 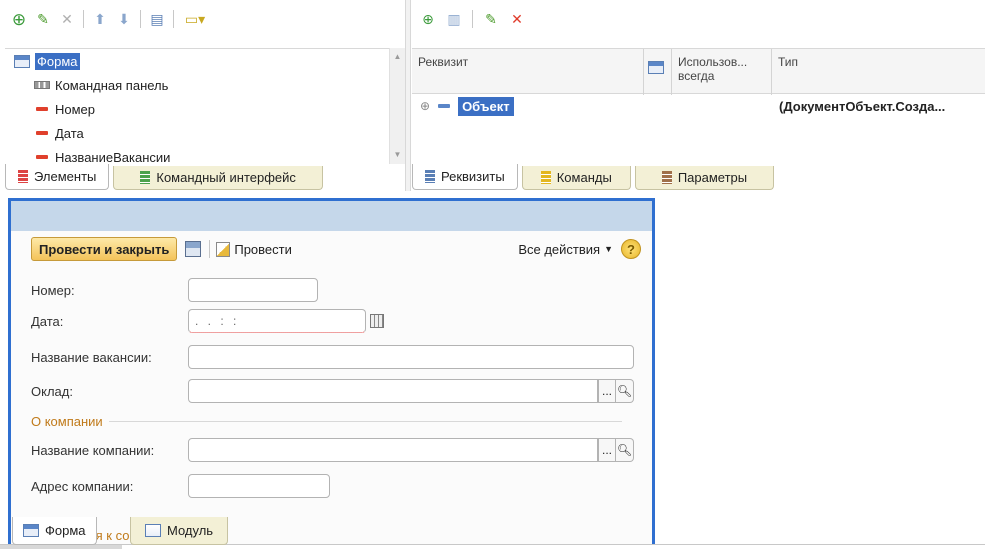 I want to click on attributes-tab-icon, so click(x=430, y=176).